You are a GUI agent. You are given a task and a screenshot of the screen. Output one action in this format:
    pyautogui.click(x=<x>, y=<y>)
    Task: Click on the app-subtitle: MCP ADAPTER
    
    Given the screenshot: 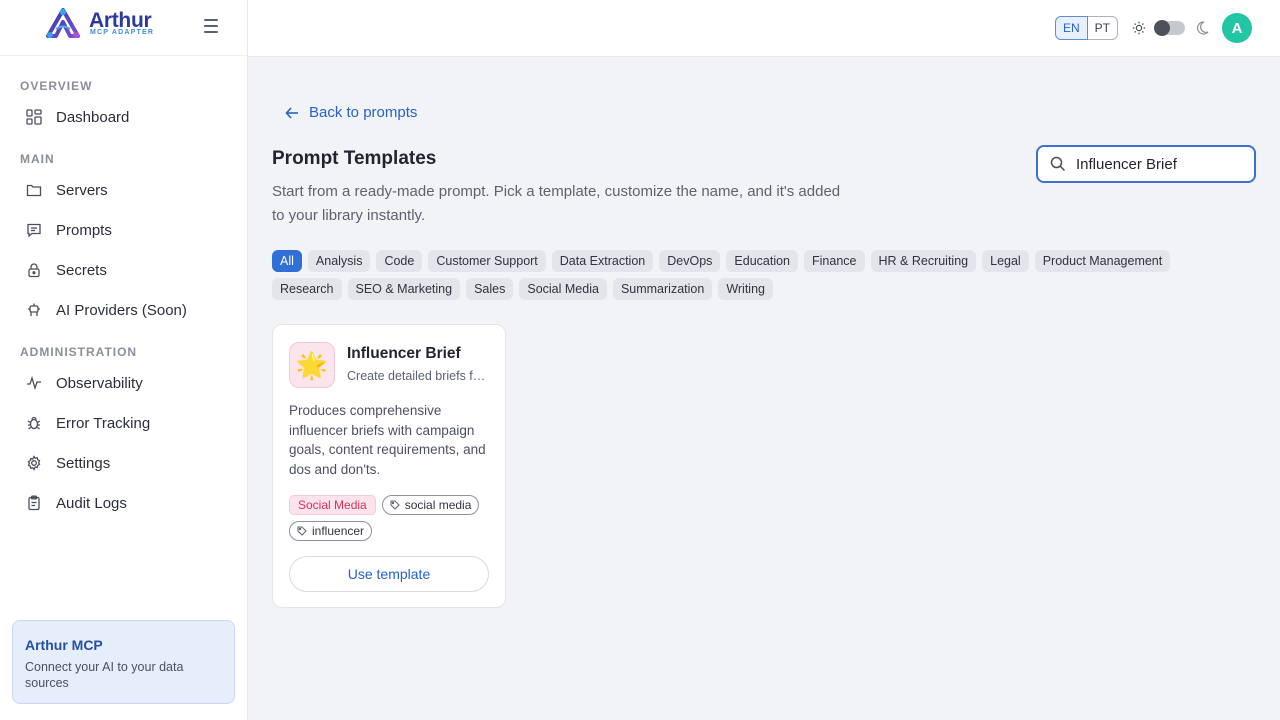 What is the action you would take?
    pyautogui.click(x=122, y=32)
    